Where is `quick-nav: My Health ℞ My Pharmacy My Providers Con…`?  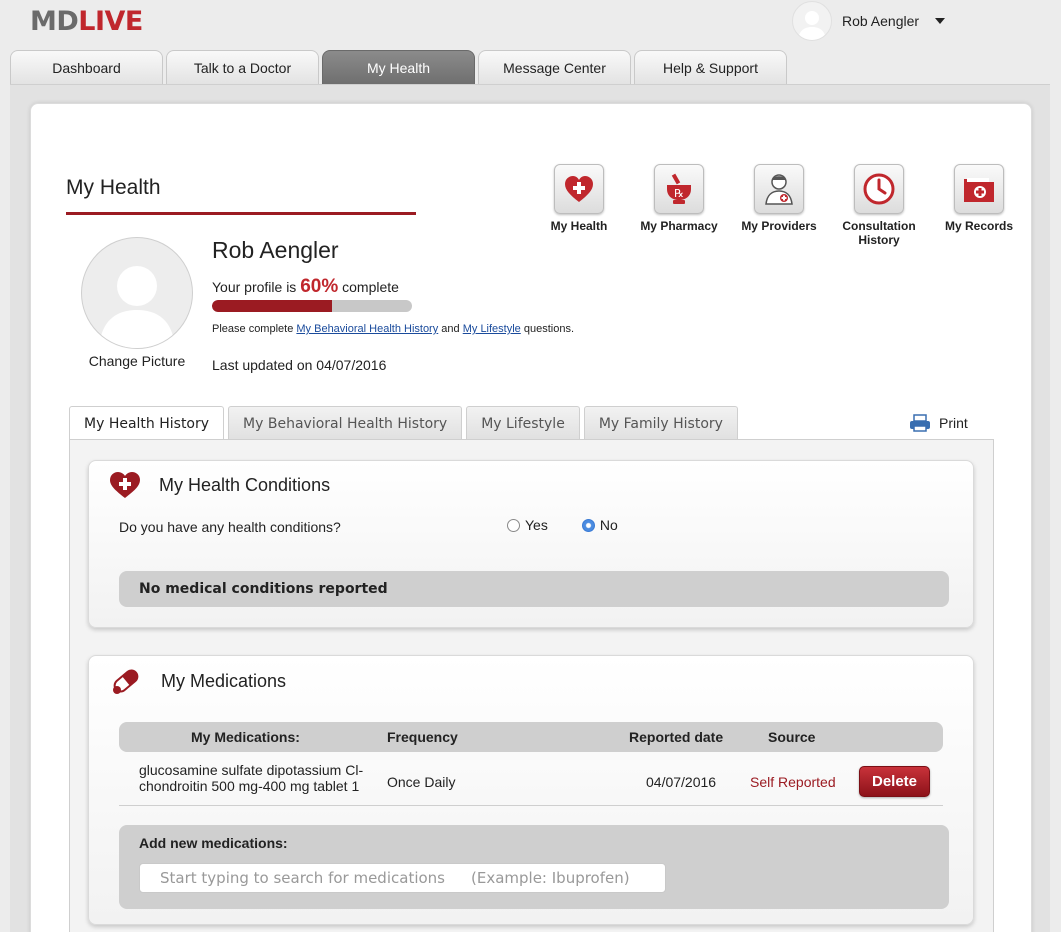
quick-nav: My Health ℞ My Pharmacy My Providers Con… is located at coordinates (779, 205).